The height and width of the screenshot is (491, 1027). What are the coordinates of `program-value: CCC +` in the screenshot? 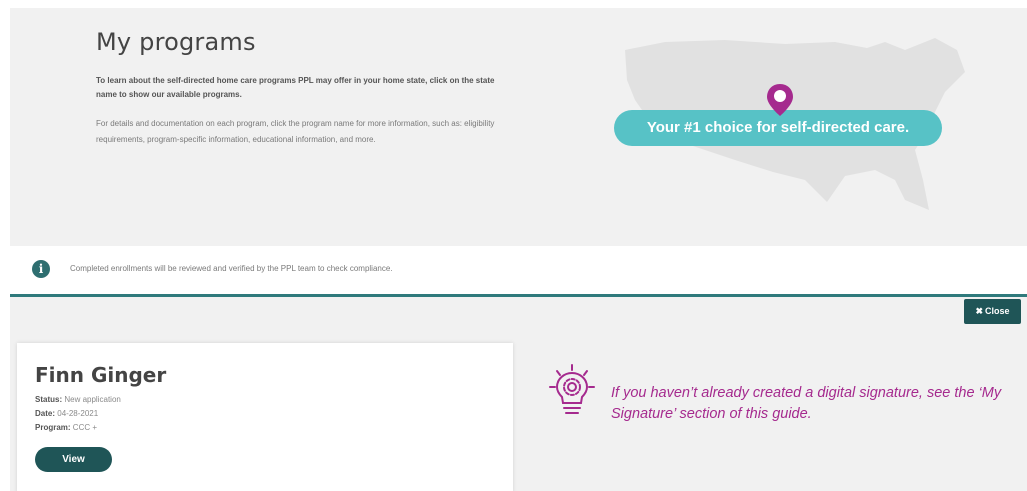 It's located at (85, 427).